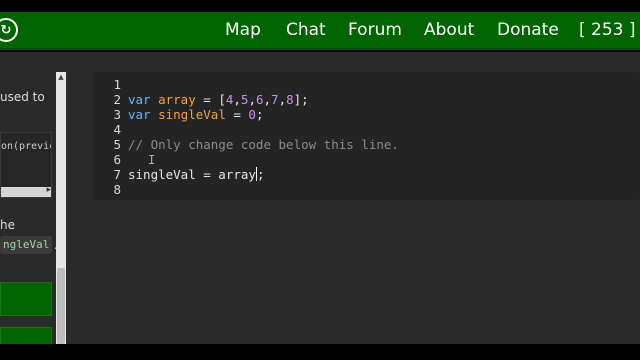  Describe the element at coordinates (26, 299) in the screenshot. I see `run-tests-button` at that location.